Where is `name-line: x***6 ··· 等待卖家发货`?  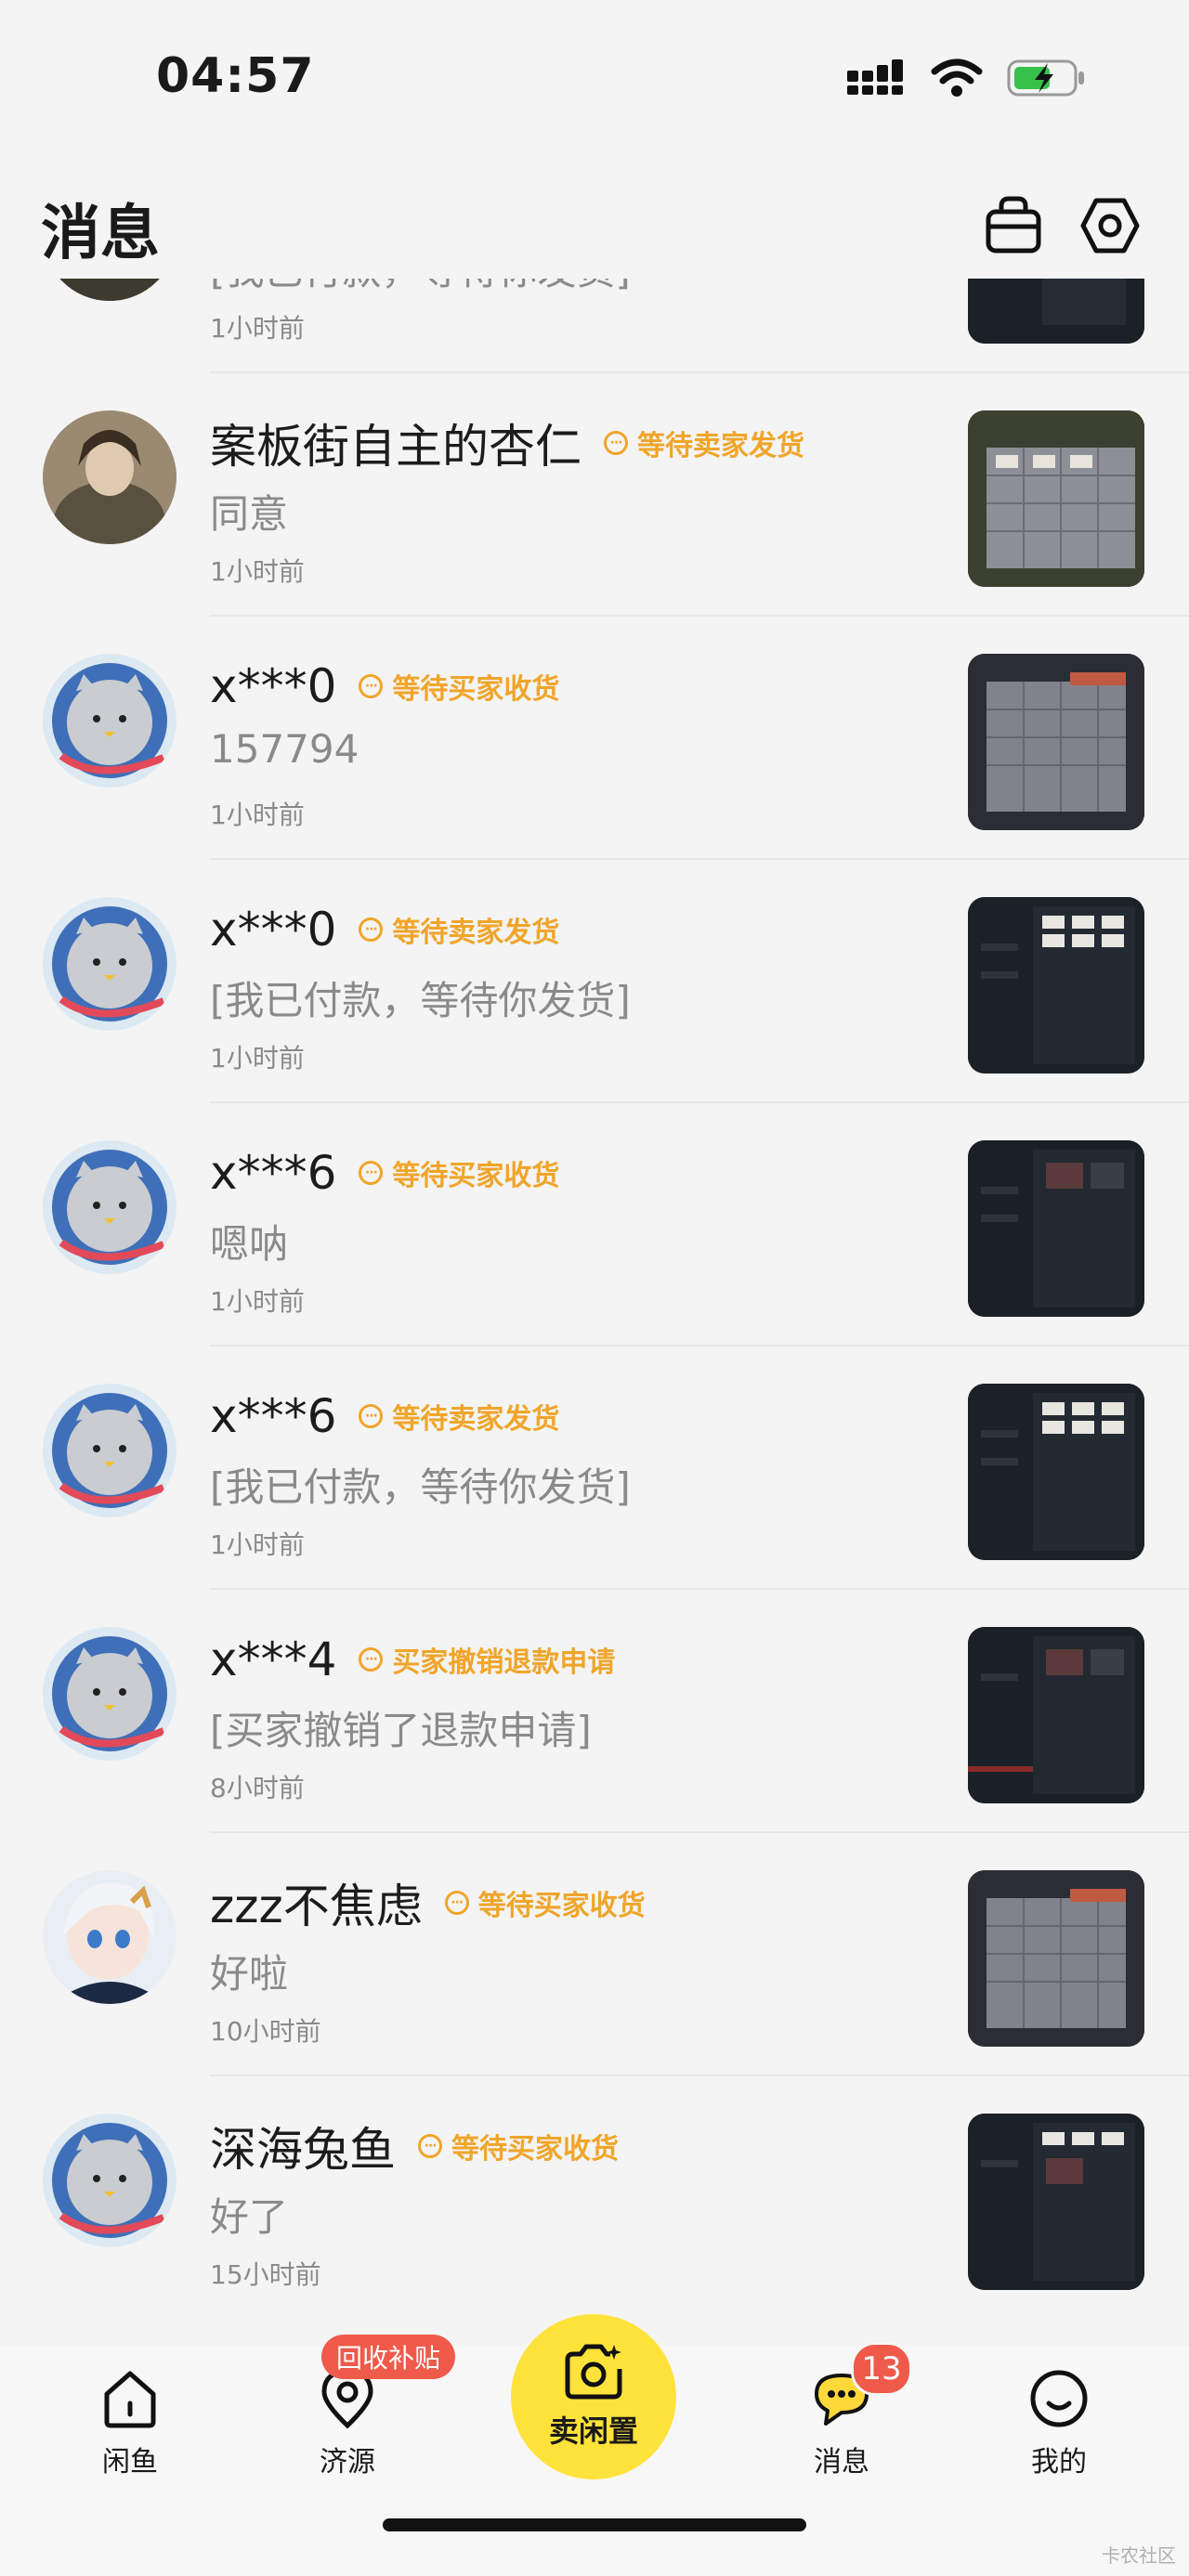 name-line: x***6 ··· 等待卖家发货 is located at coordinates (384, 1417).